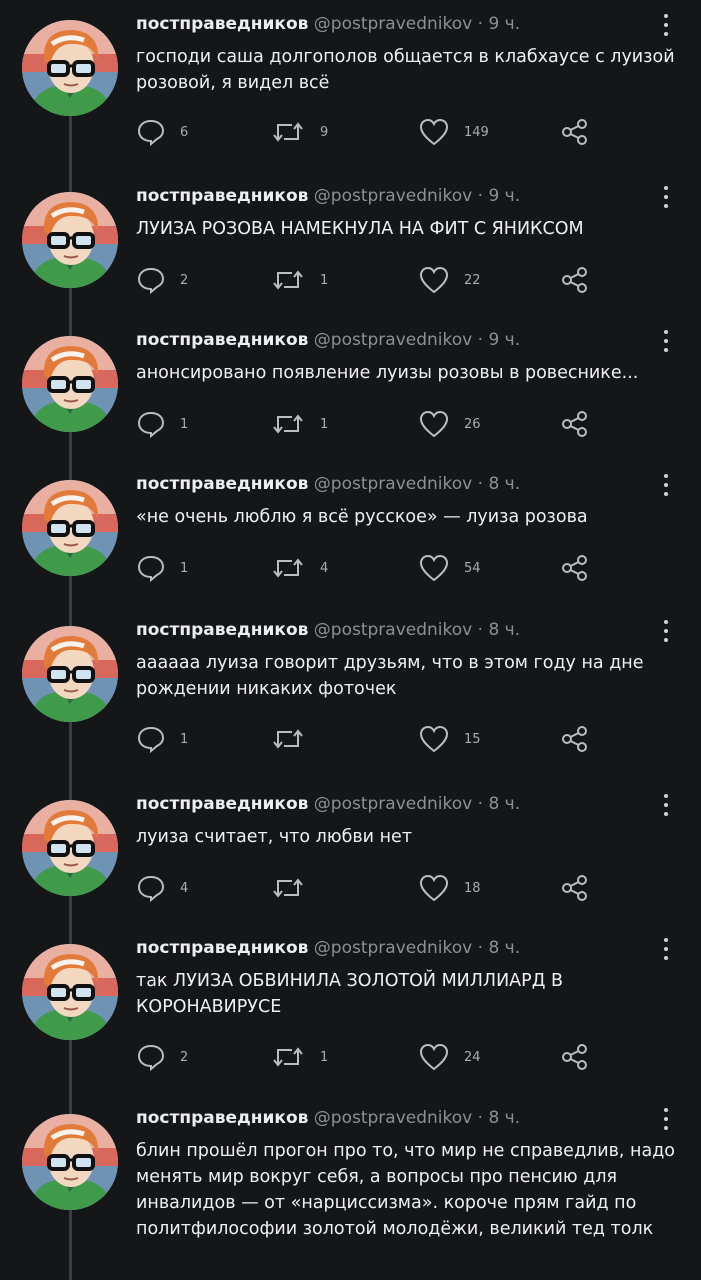  What do you see at coordinates (184, 888) in the screenshot?
I see `reply-count: 4` at bounding box center [184, 888].